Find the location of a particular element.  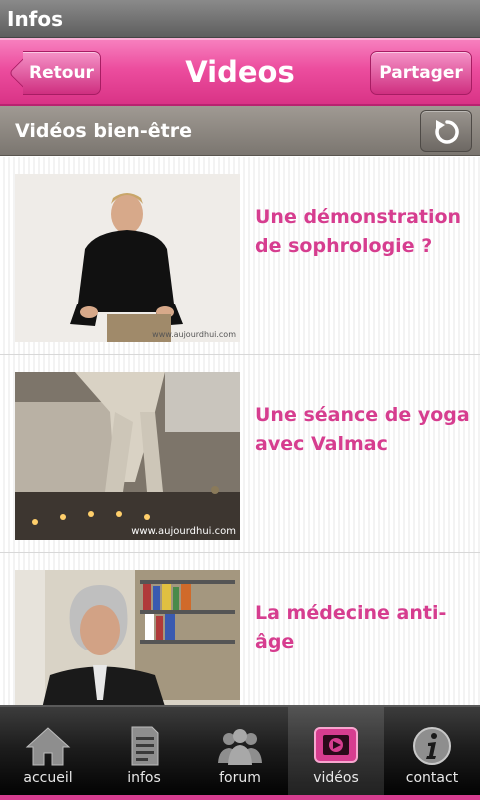

tab-label: infos is located at coordinates (144, 778).